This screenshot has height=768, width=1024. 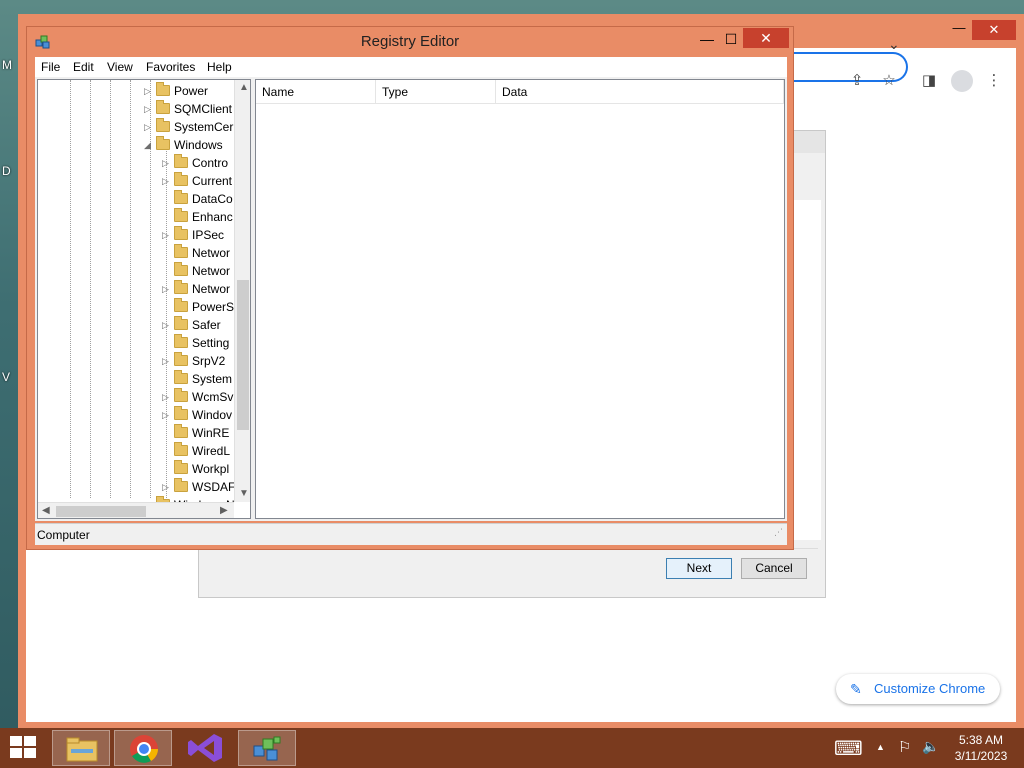 I want to click on registry-editor-titlebar: Registry Editor — ☐ ✕, so click(x=410, y=42).